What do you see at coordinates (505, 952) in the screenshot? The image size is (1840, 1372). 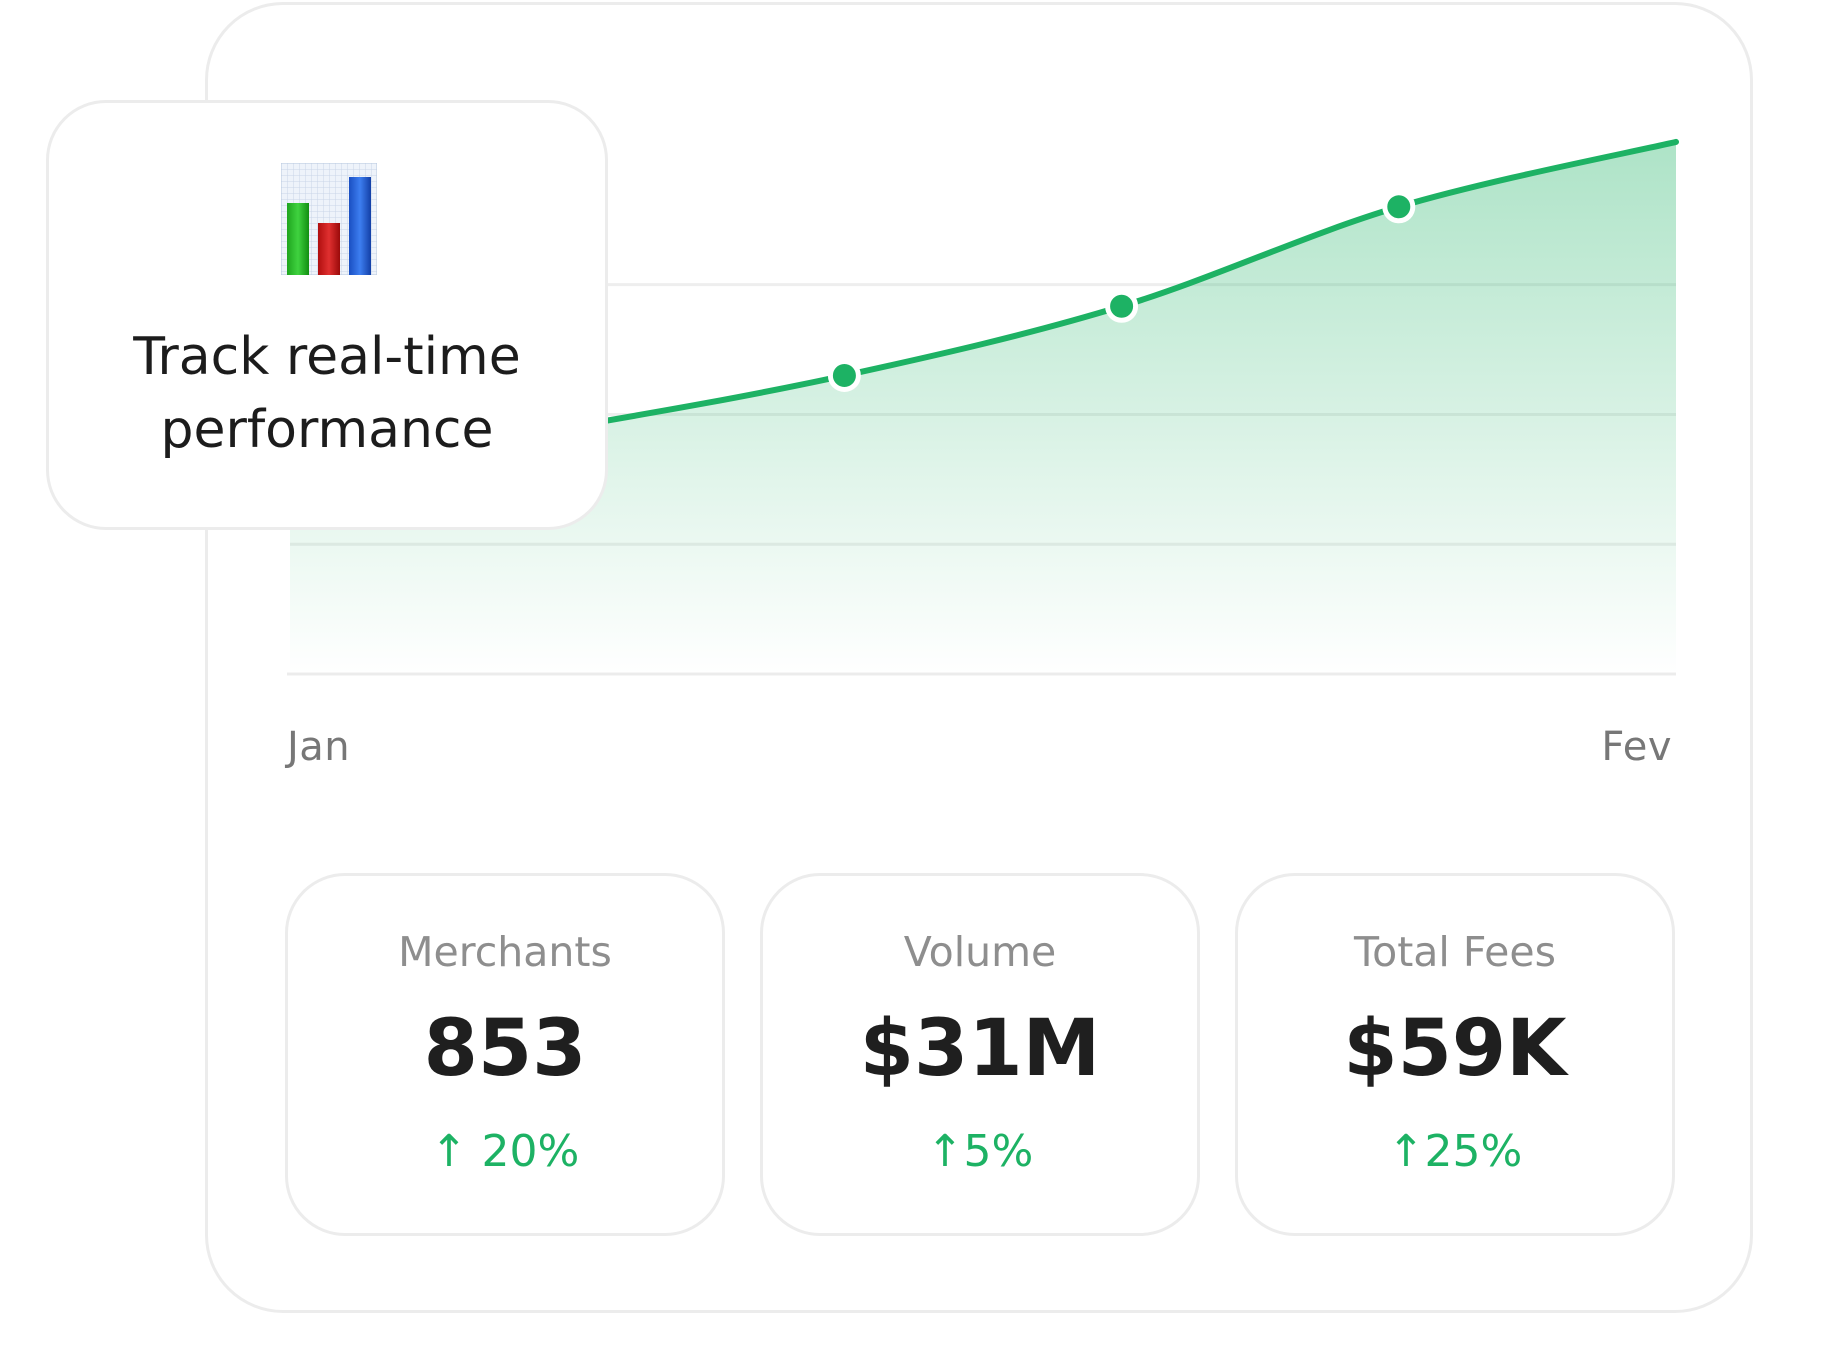 I see `stat-label: Merchants` at bounding box center [505, 952].